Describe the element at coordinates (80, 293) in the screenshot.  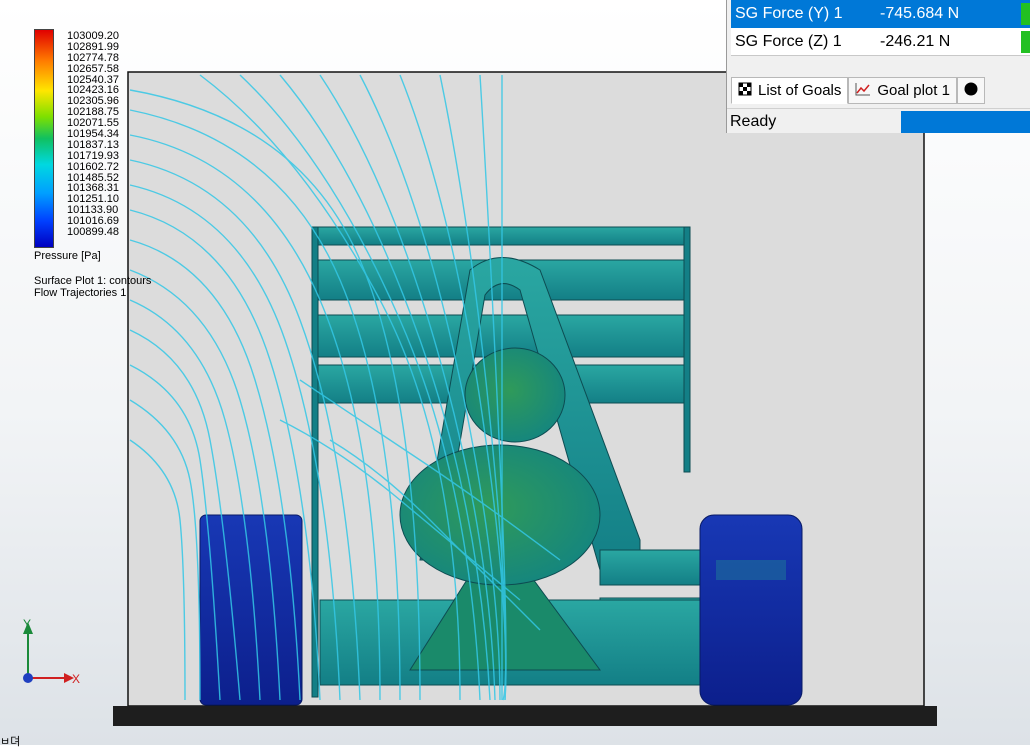
I see `plot-name: Flow Trajectories 1` at that location.